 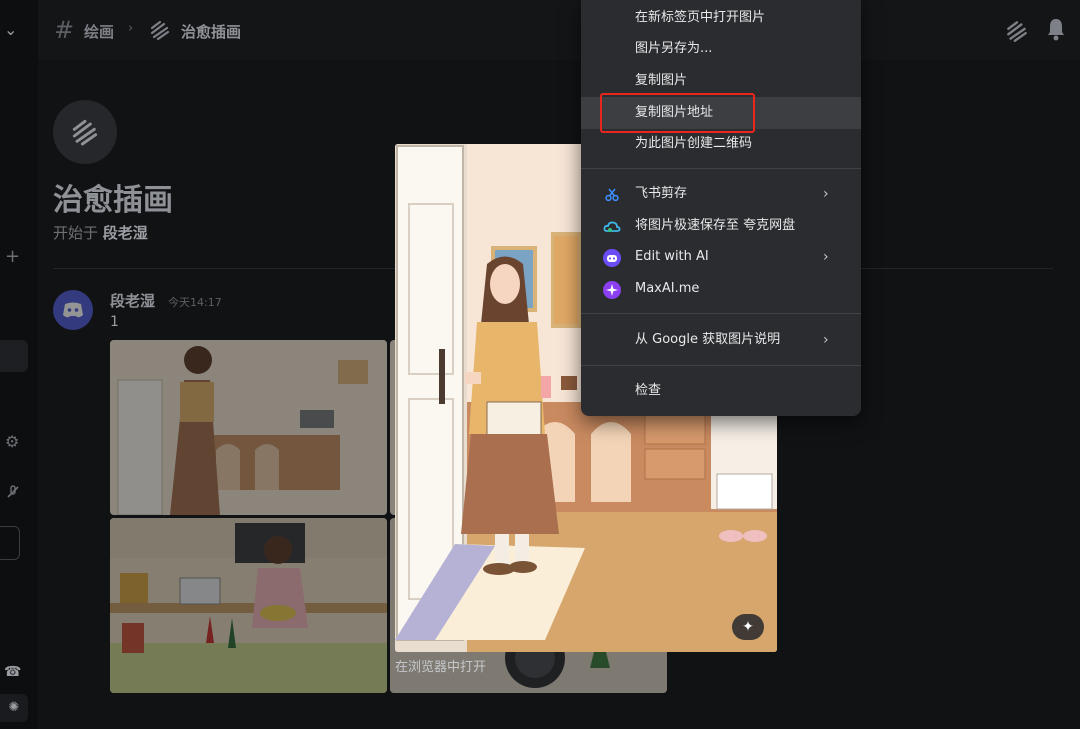 I want to click on breadcrumb-channel: 绘画, so click(x=99, y=31).